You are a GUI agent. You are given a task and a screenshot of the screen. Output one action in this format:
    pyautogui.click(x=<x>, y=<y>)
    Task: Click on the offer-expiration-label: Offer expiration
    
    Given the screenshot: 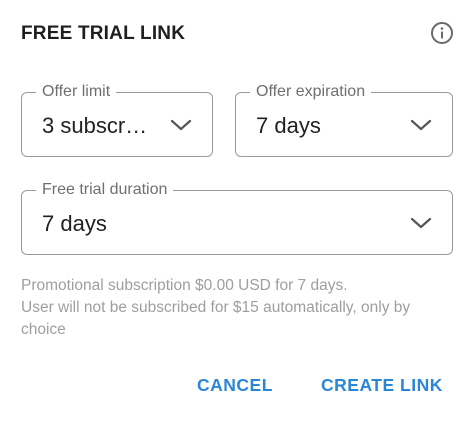 What is the action you would take?
    pyautogui.click(x=311, y=92)
    